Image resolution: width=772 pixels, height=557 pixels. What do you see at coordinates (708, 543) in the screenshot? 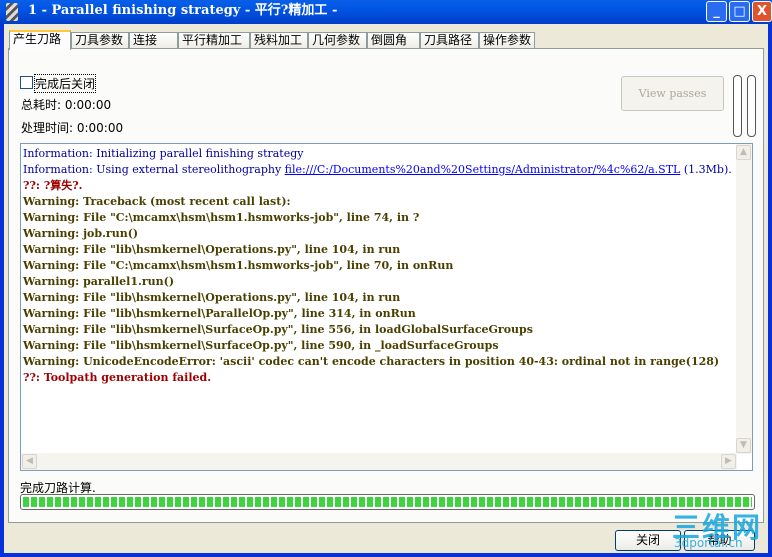
I see `watermark-url: 3dportal.cn` at bounding box center [708, 543].